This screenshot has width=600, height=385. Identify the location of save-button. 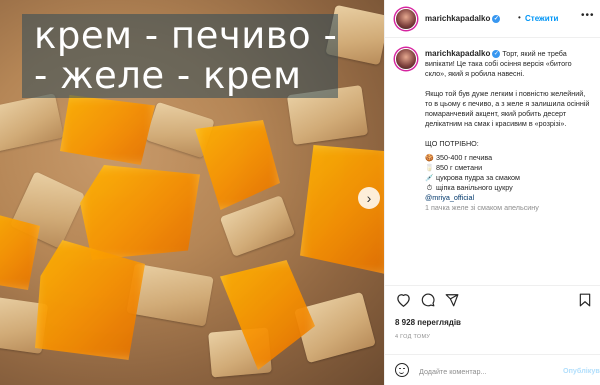
(585, 300).